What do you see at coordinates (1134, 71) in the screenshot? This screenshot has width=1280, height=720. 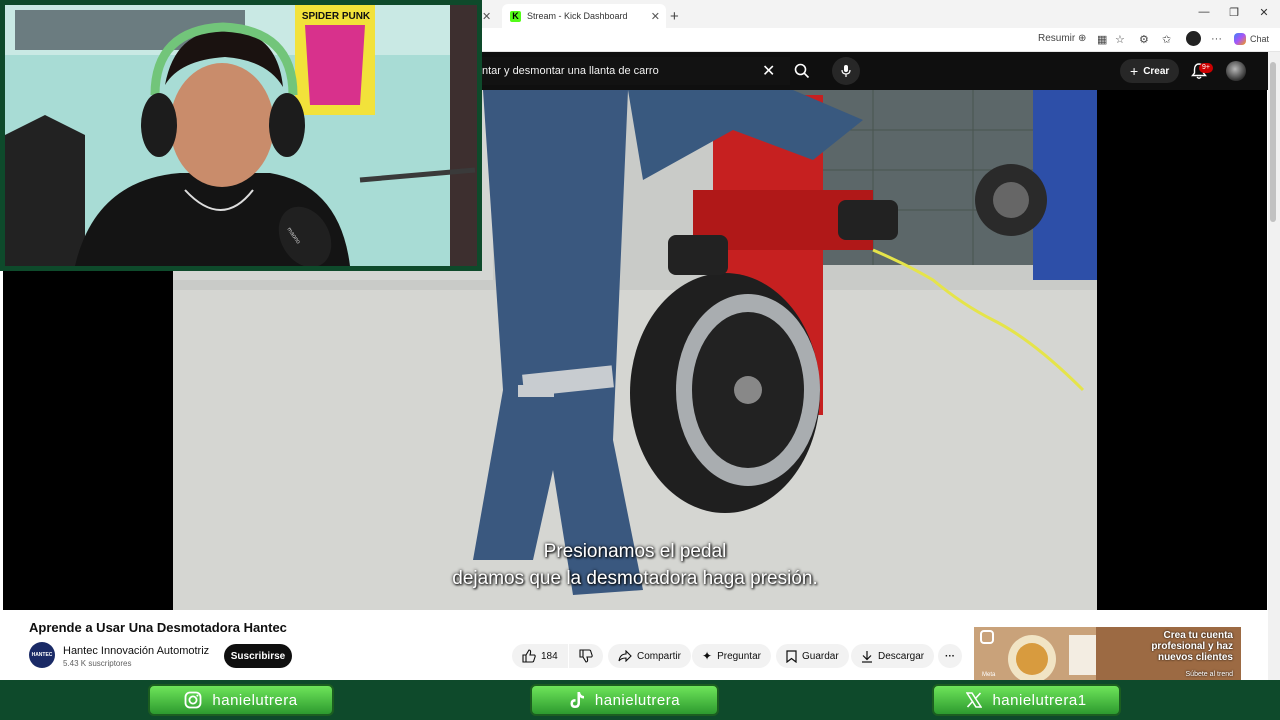 I see `plus-icon: +` at bounding box center [1134, 71].